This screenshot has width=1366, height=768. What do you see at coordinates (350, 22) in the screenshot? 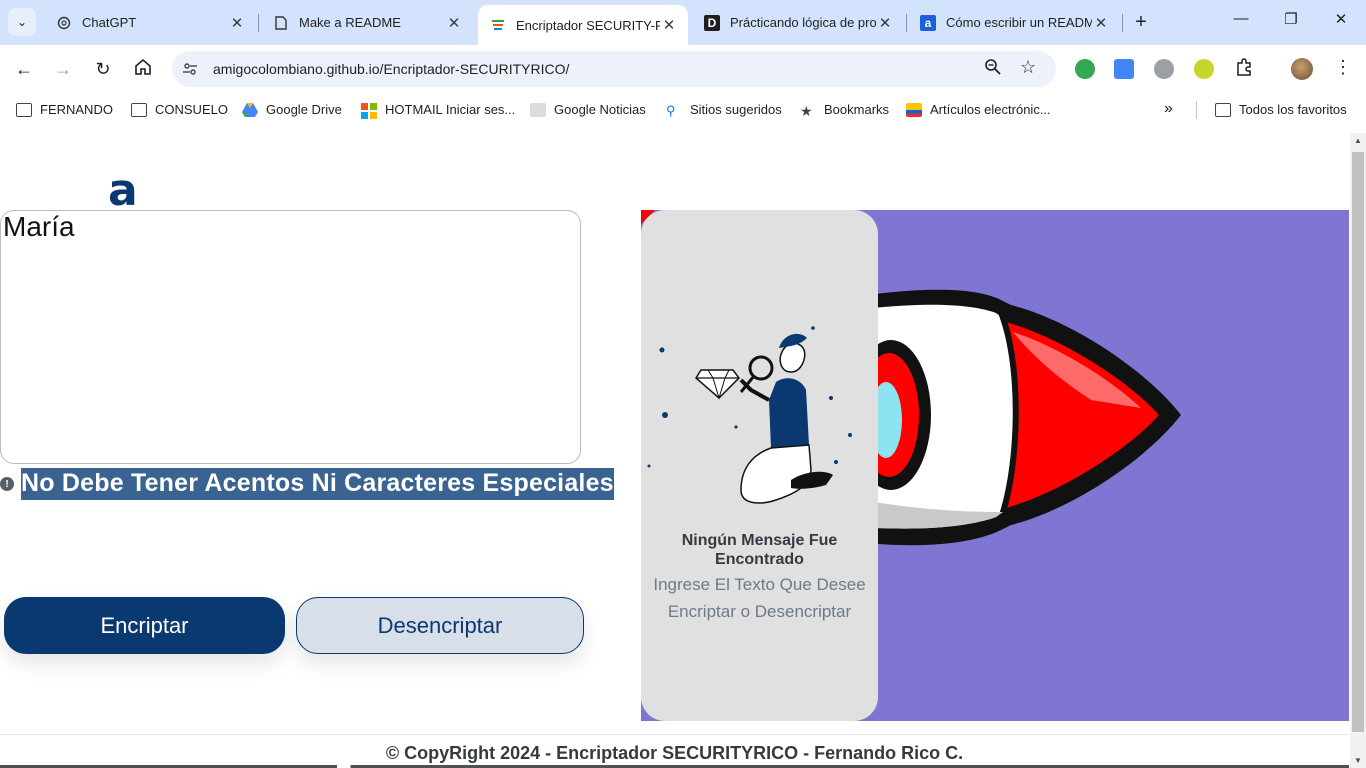
I see `tab-title: Make a README` at bounding box center [350, 22].